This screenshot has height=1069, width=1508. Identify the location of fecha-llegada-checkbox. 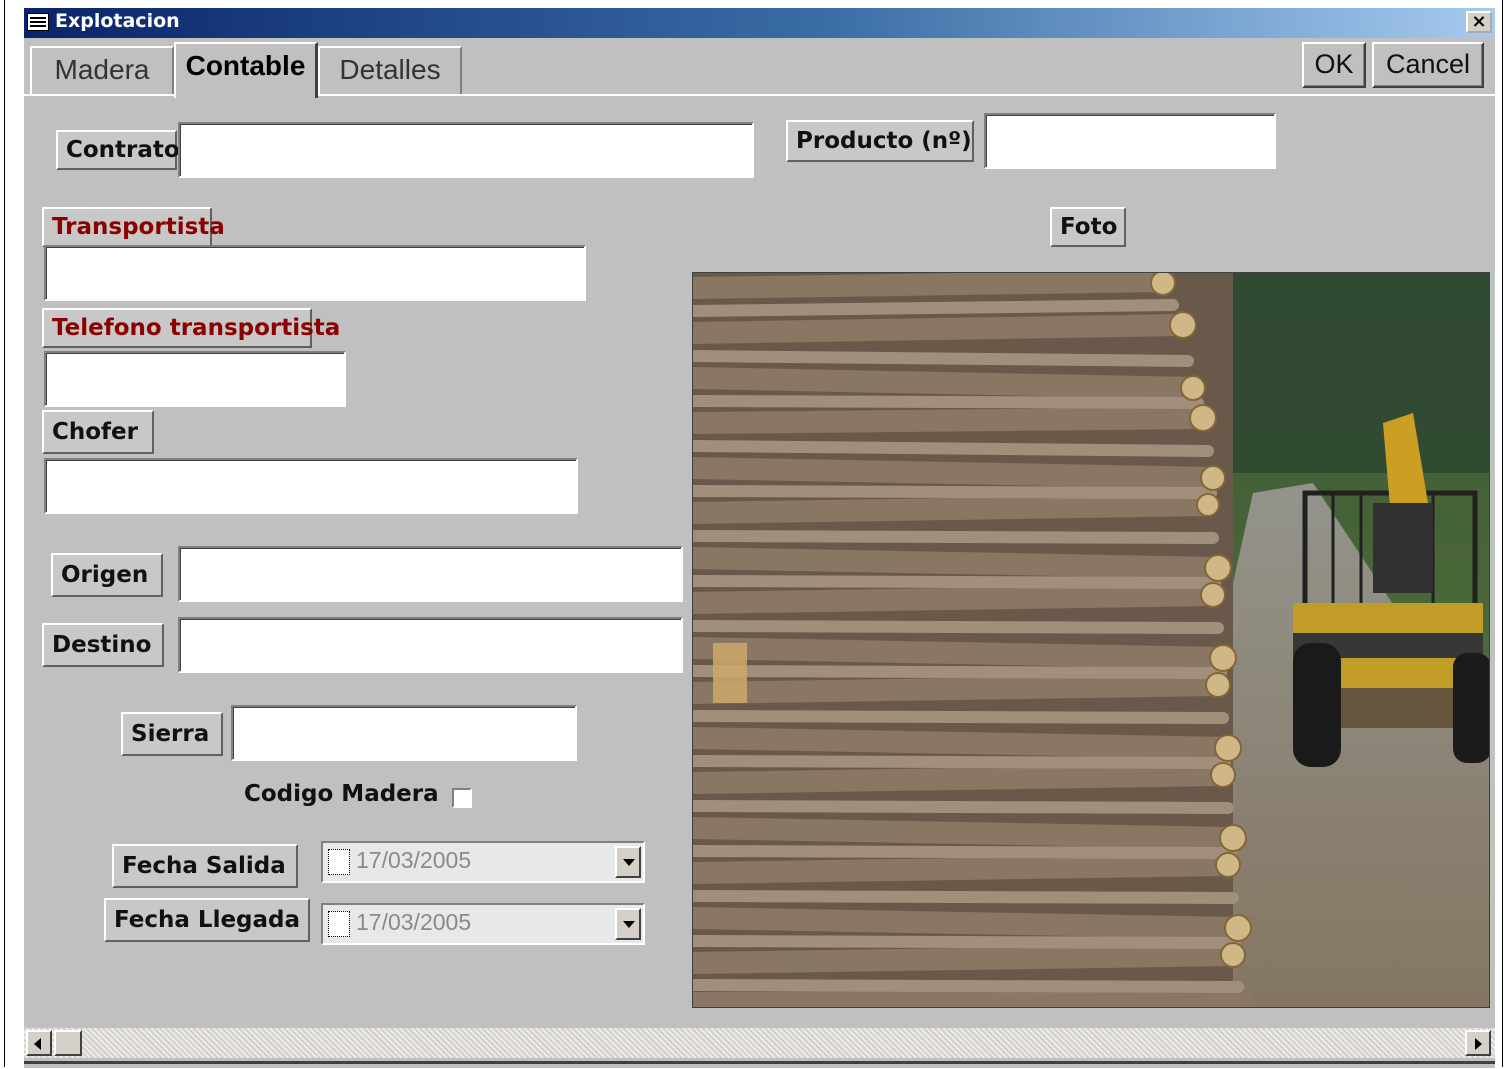
(339, 924).